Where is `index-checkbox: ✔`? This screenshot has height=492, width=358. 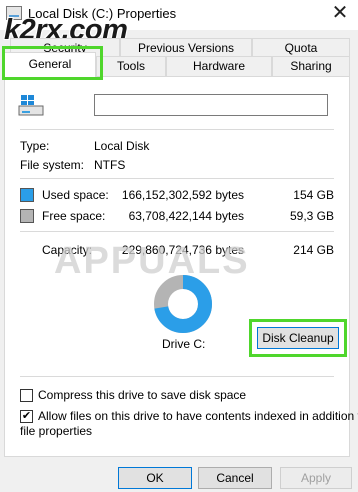
index-checkbox: ✔ is located at coordinates (26, 416).